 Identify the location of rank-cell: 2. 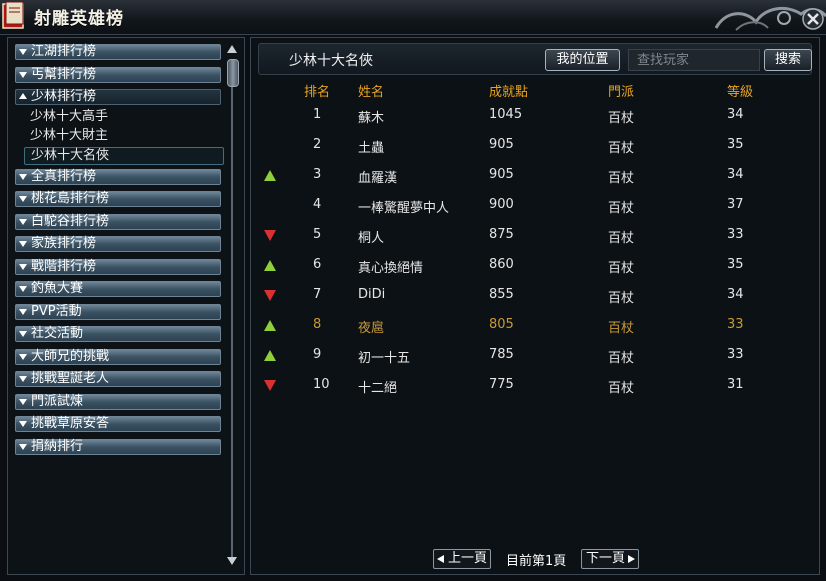
(317, 144).